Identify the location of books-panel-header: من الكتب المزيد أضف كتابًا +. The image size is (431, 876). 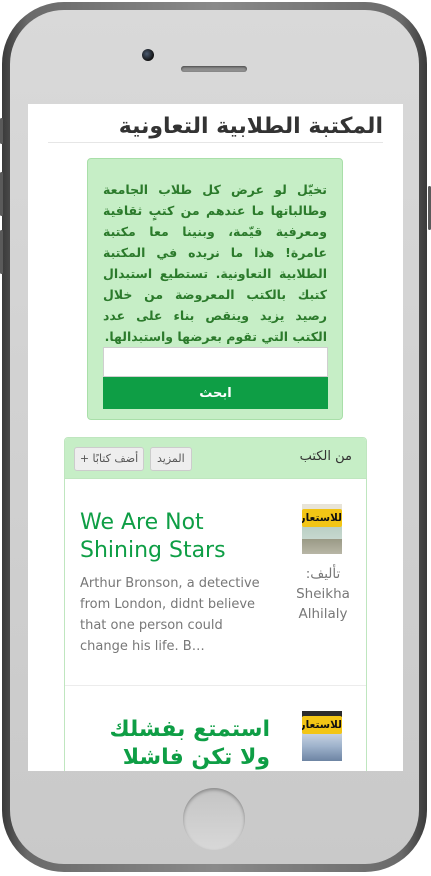
(215, 458).